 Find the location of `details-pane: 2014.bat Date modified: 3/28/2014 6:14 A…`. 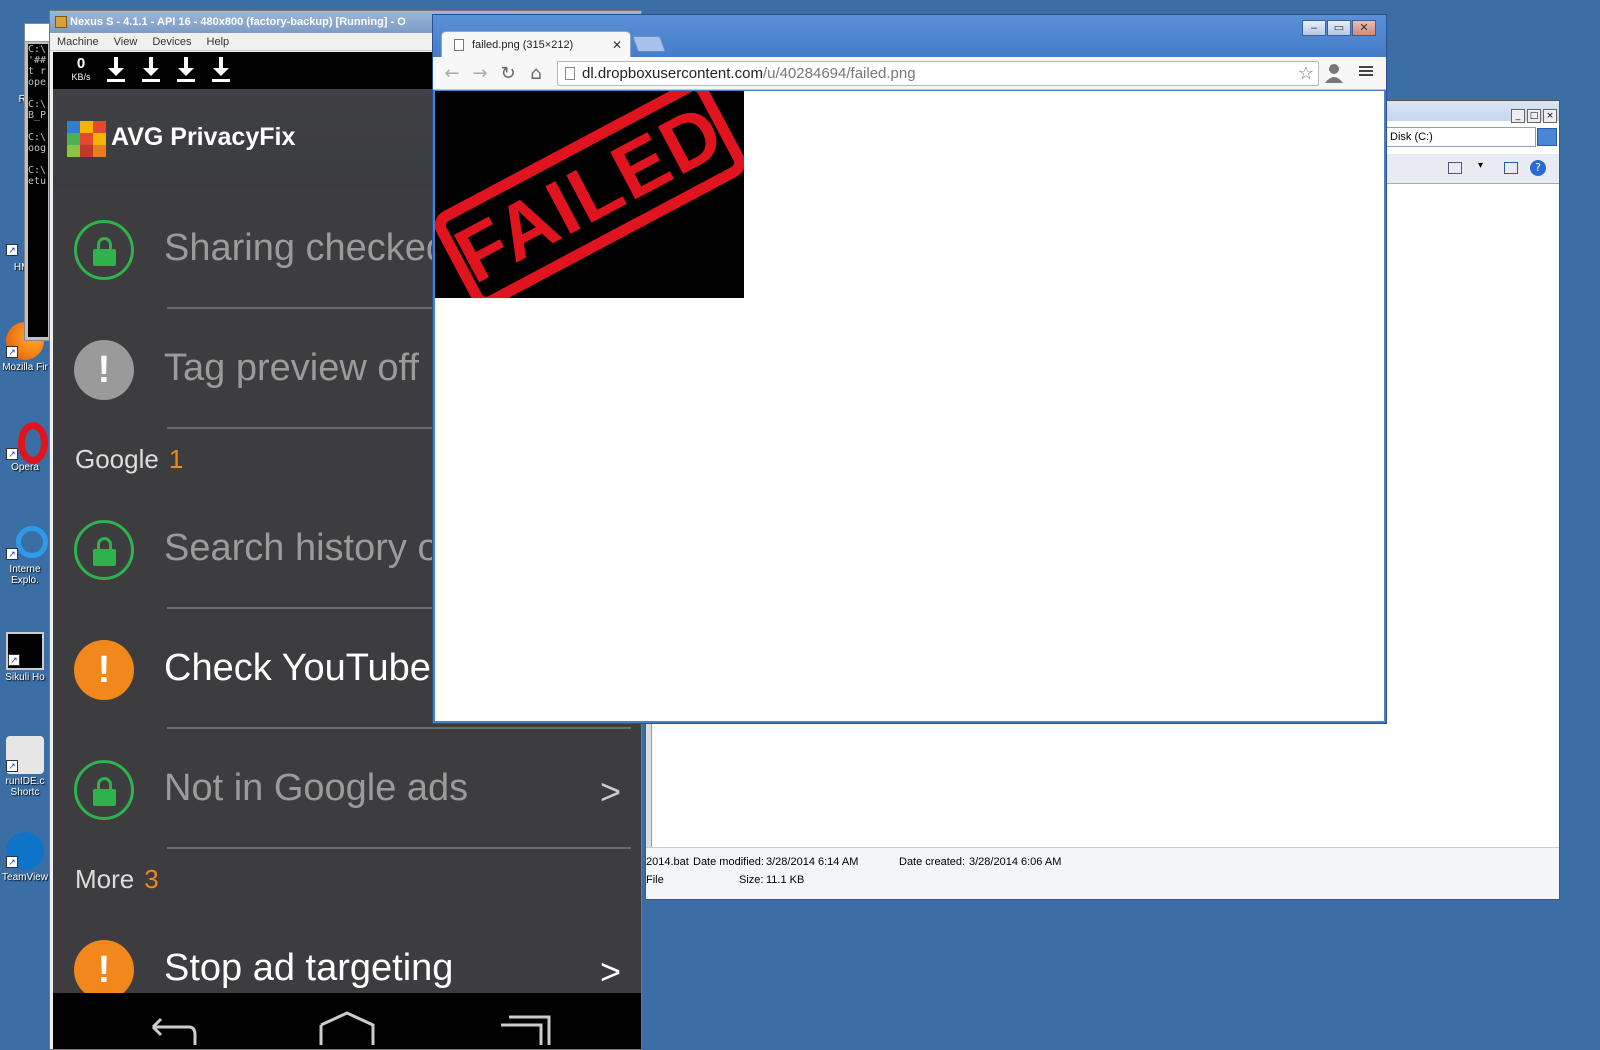

details-pane: 2014.bat Date modified: 3/28/2014 6:14 A… is located at coordinates (1102, 873).